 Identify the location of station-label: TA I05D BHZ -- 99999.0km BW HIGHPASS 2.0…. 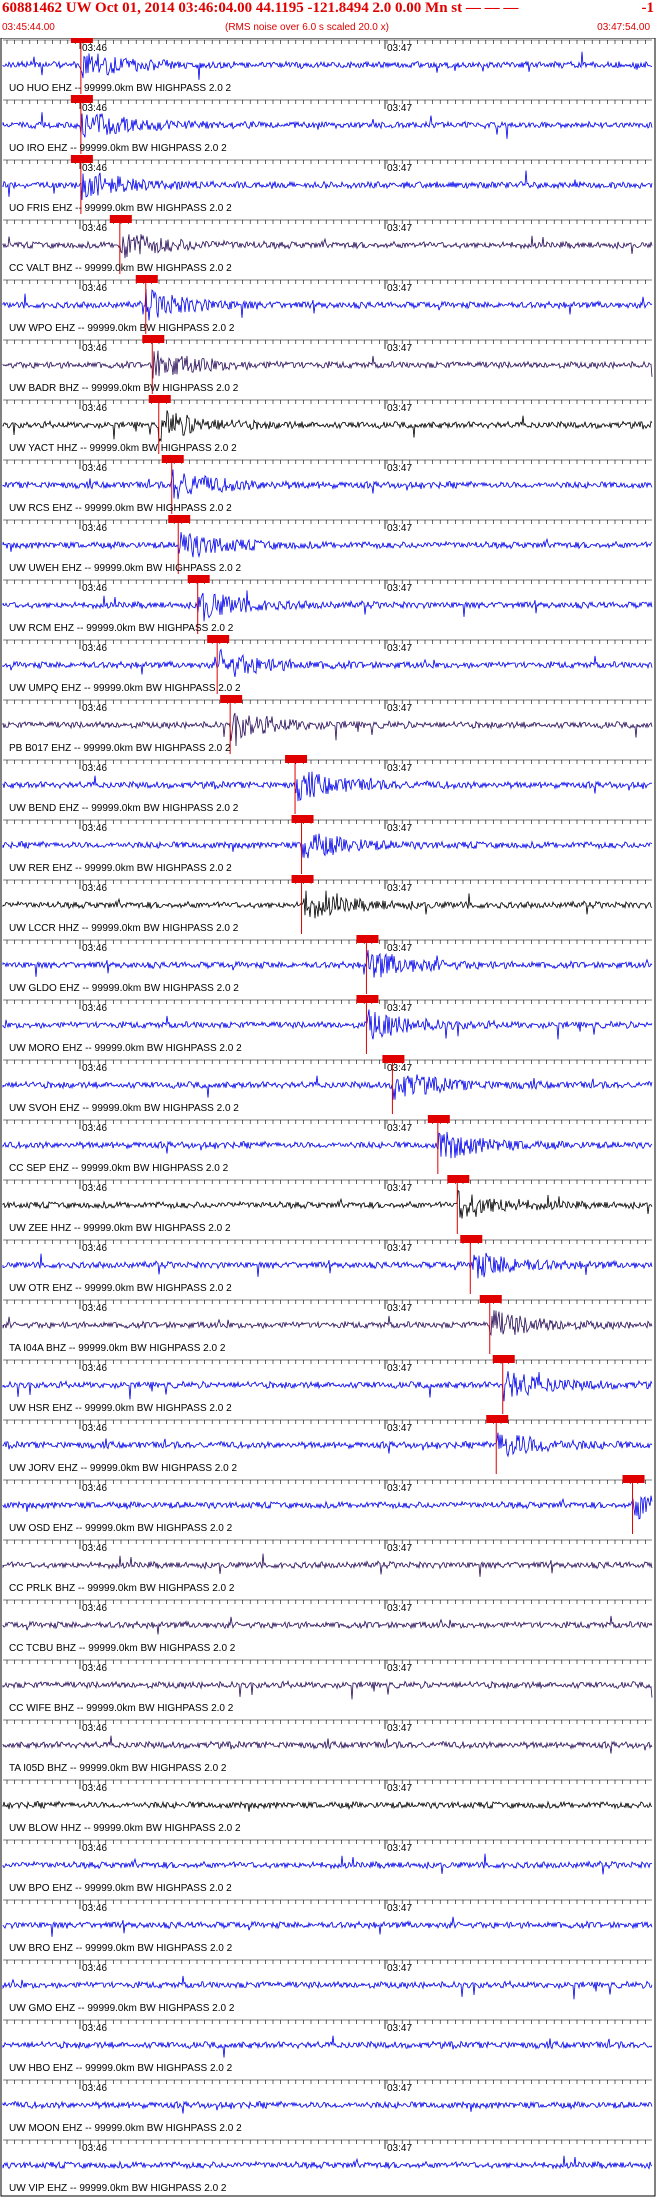
(118, 1768).